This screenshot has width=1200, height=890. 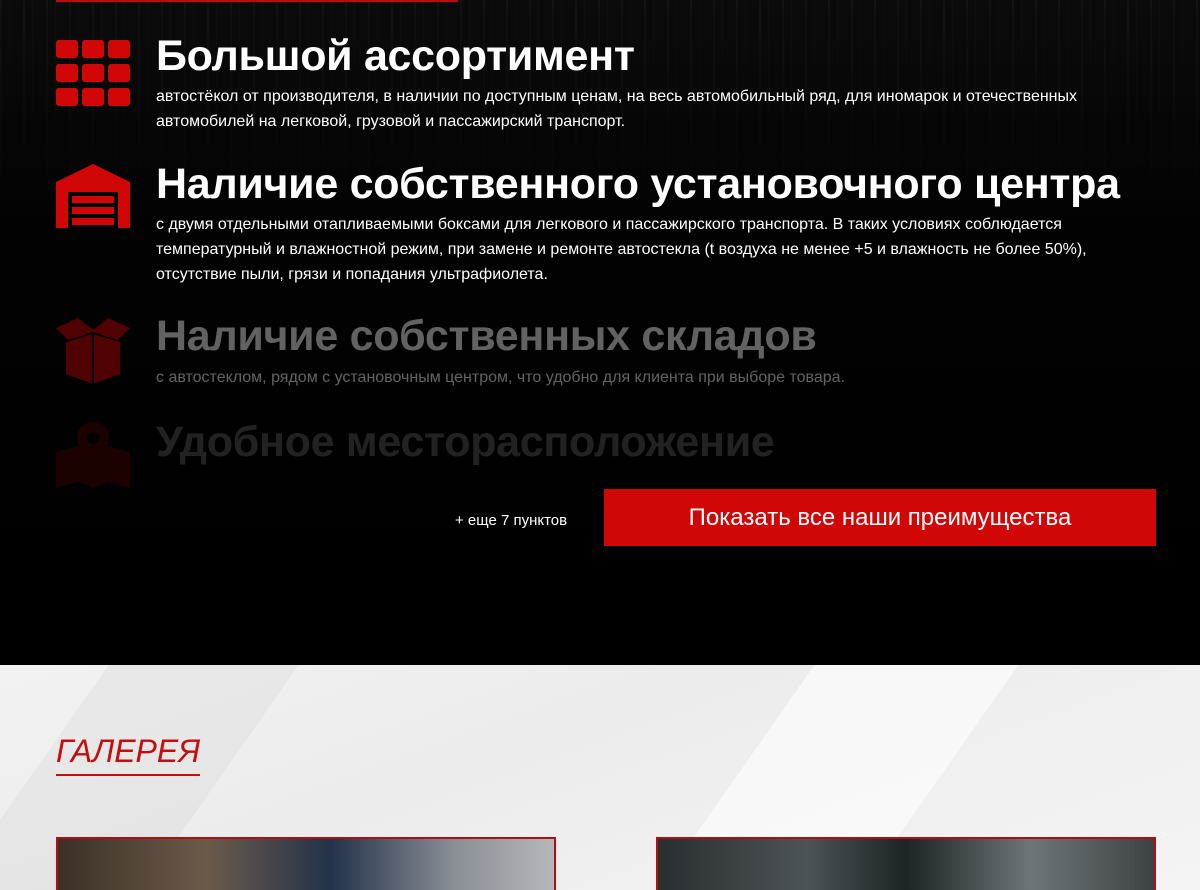 I want to click on gallery-title-underline, so click(x=128, y=775).